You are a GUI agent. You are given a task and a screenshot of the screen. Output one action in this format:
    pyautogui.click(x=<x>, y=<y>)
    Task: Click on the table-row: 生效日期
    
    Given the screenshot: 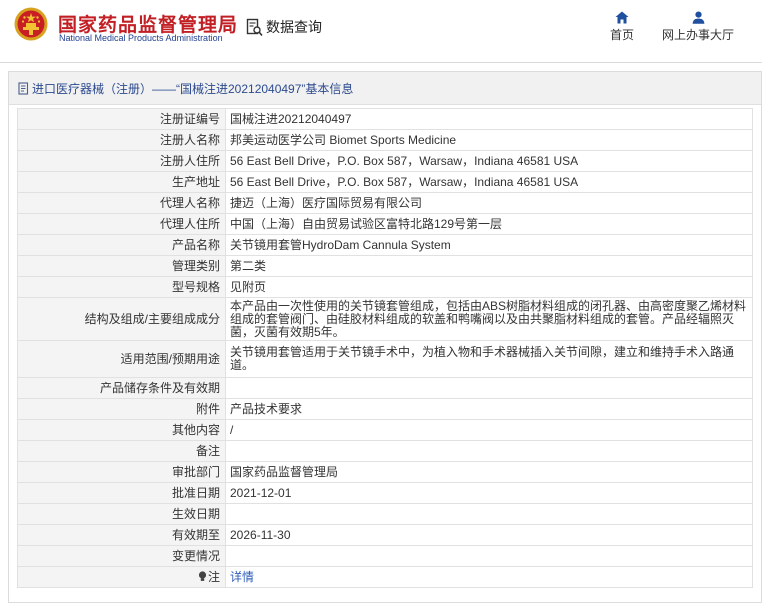 What is the action you would take?
    pyautogui.click(x=385, y=514)
    